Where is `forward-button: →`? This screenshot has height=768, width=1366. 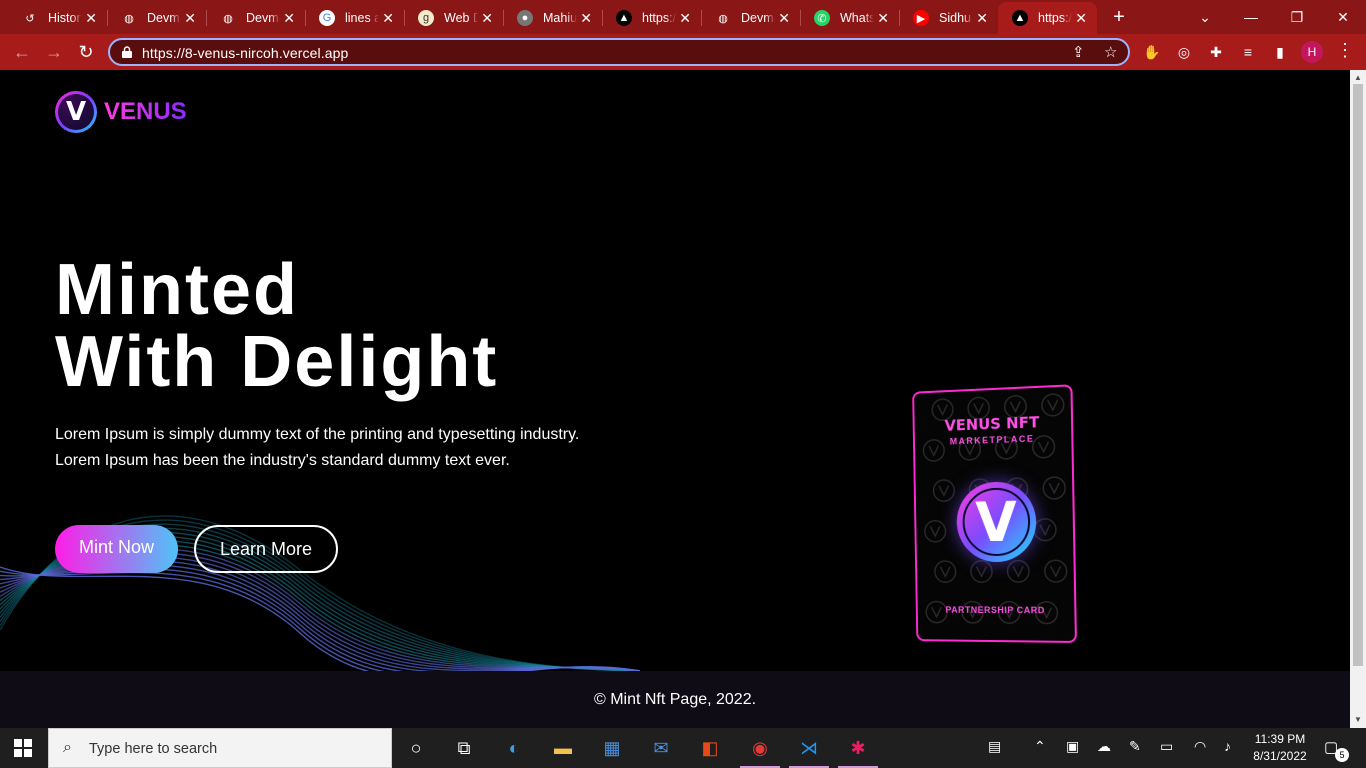
forward-button: → is located at coordinates (54, 52).